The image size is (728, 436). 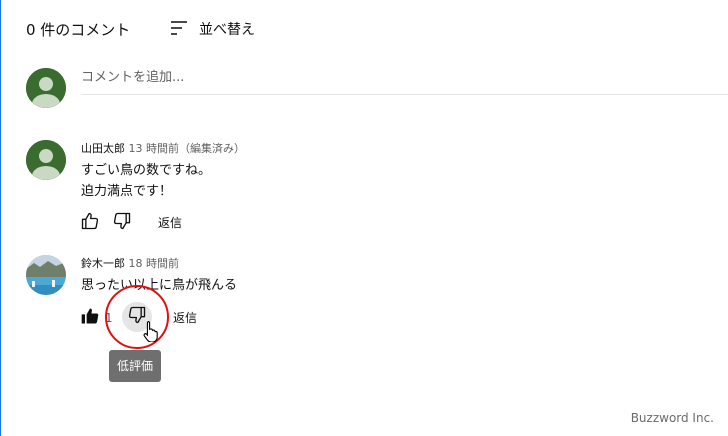 What do you see at coordinates (103, 148) in the screenshot?
I see `comment-author: 山田太郎` at bounding box center [103, 148].